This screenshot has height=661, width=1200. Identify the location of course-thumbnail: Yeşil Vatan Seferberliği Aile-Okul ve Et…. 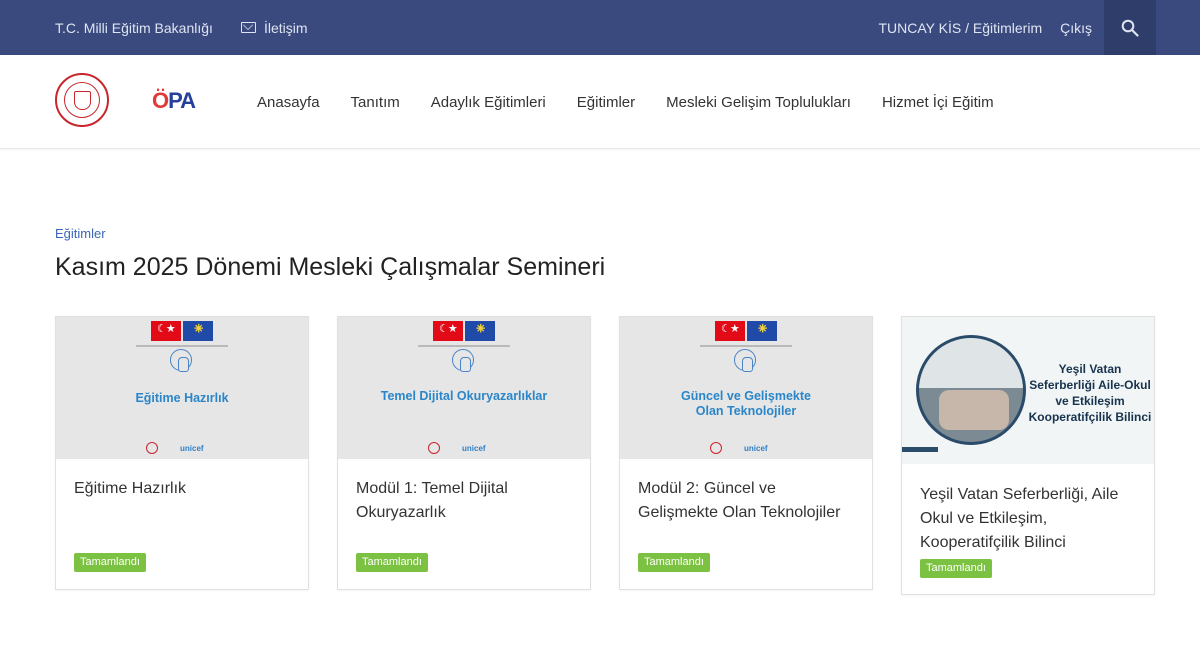
(1028, 390).